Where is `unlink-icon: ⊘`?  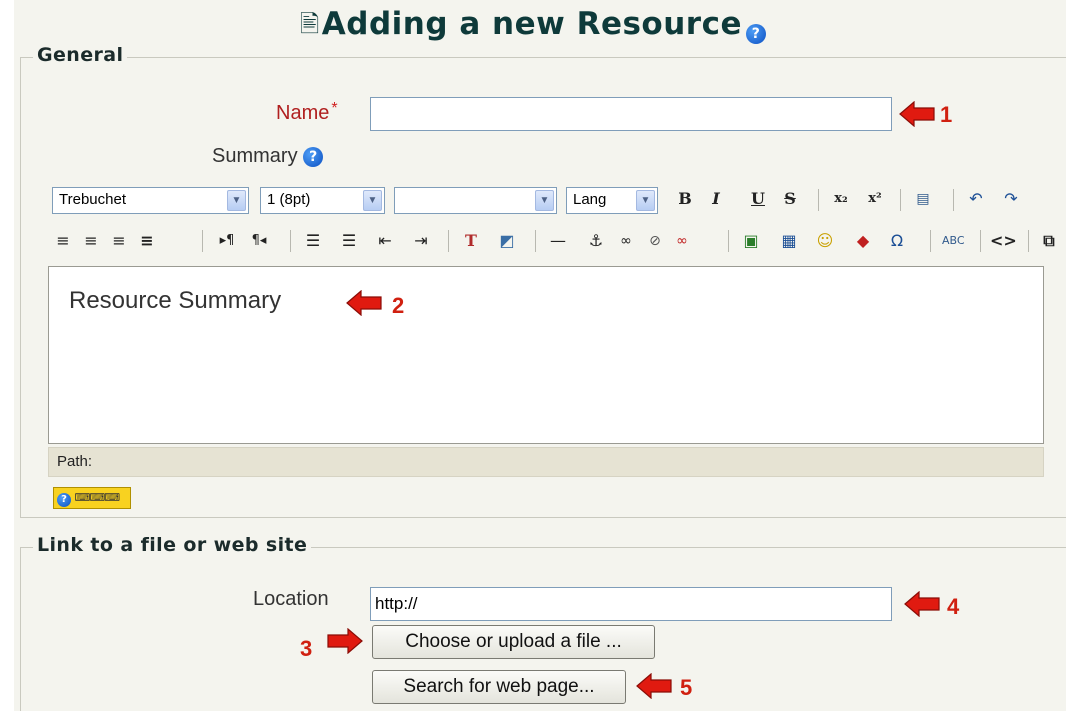 unlink-icon: ⊘ is located at coordinates (655, 241).